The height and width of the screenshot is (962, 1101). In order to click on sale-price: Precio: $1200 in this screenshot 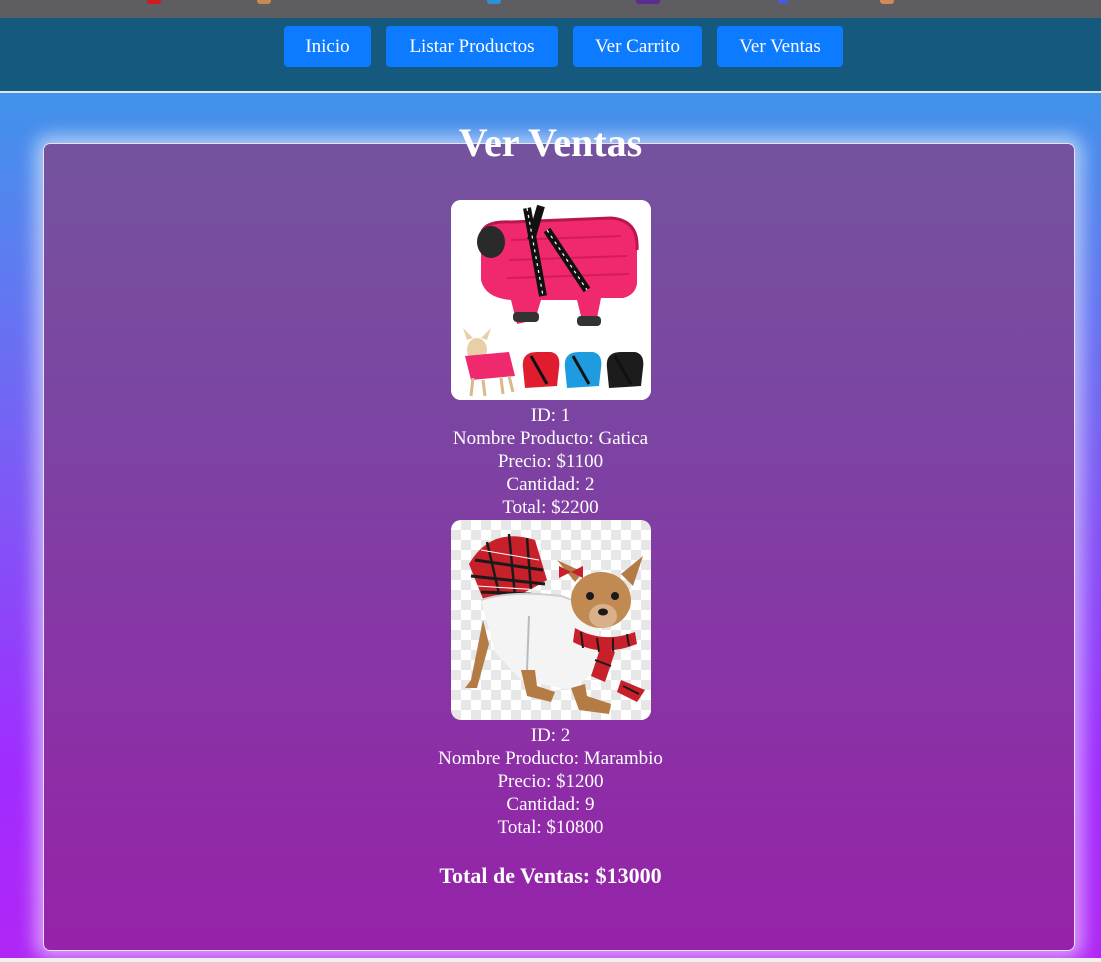, I will do `click(550, 781)`.